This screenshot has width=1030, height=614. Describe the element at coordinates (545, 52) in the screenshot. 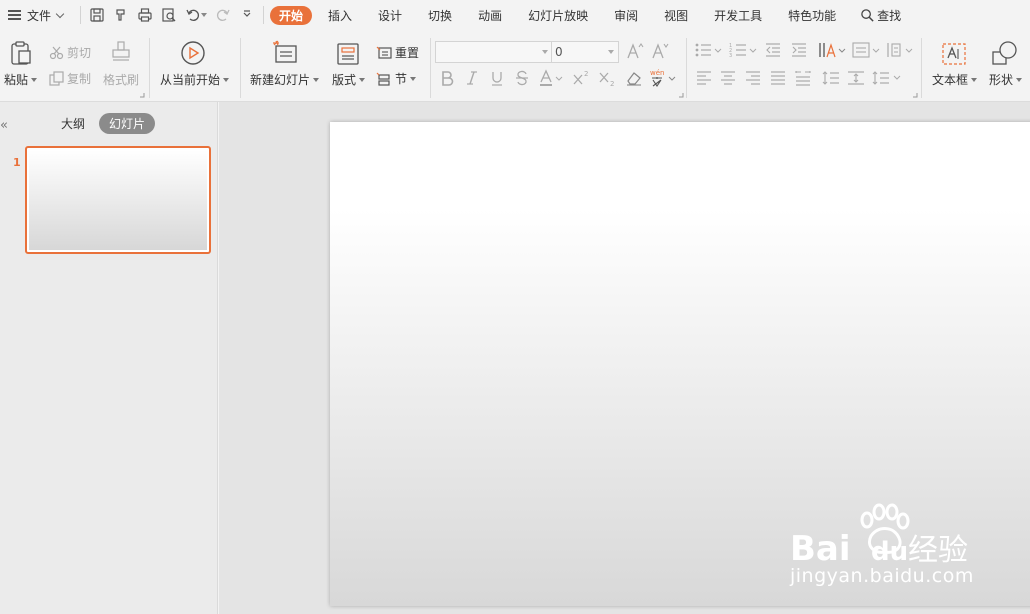

I see `font-name-dropdown-icon` at that location.